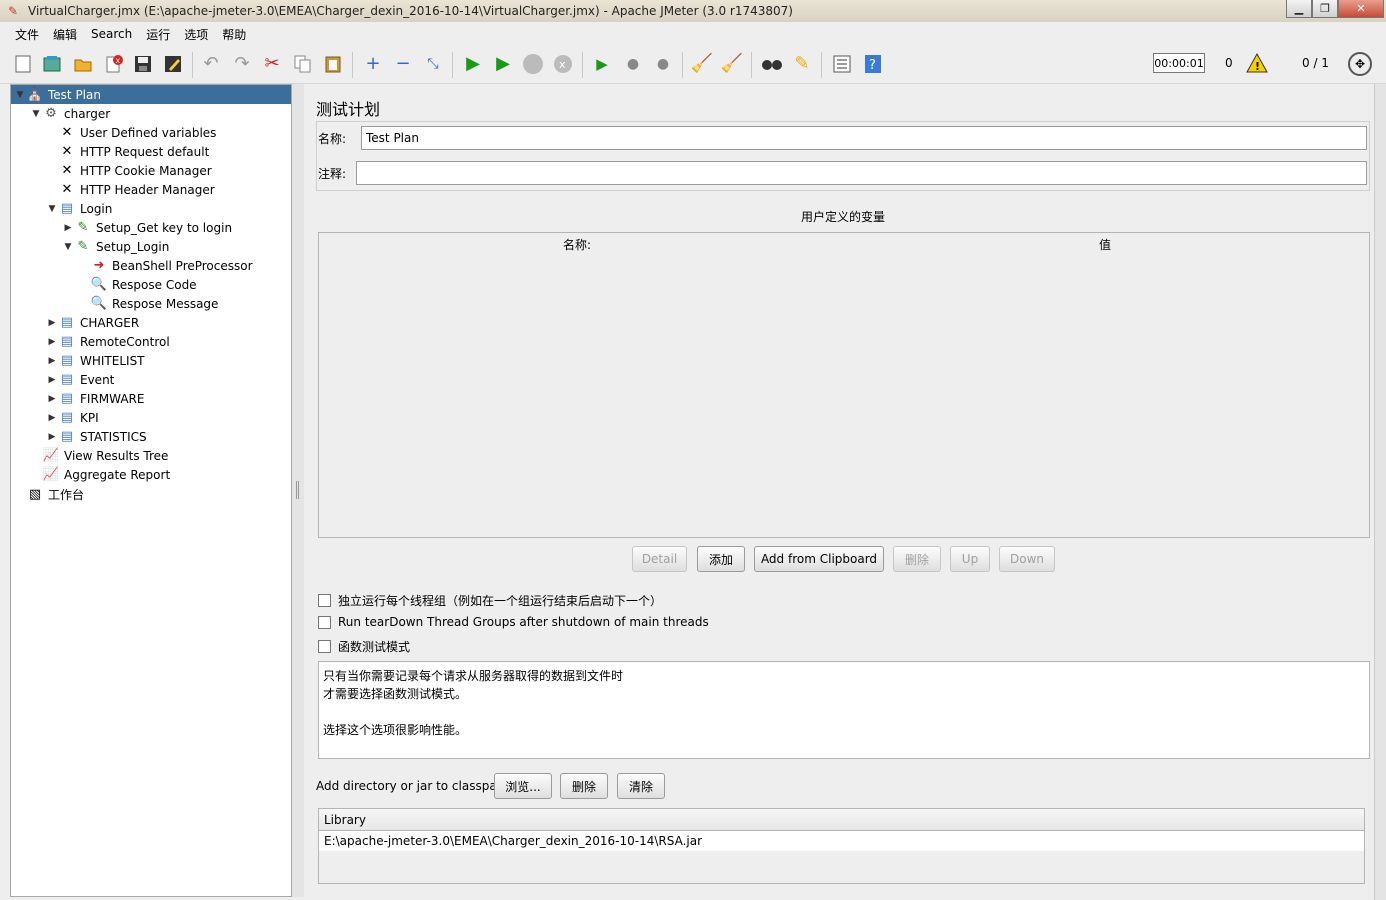  I want to click on function-helper-icon, so click(842, 64).